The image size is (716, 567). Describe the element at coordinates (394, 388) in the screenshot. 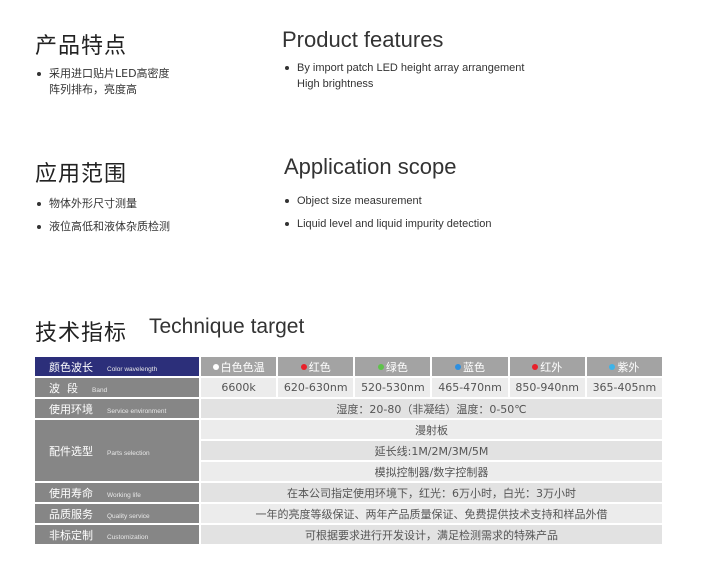

I see `band-value: 520-530nm` at that location.